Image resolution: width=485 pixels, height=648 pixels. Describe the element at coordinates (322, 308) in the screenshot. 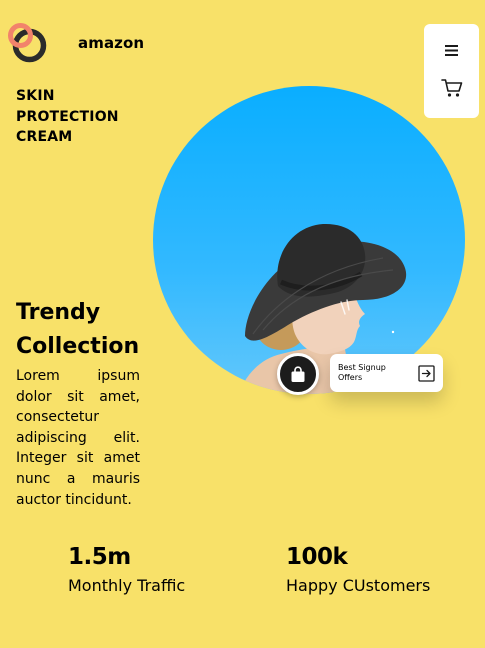

I see `model-with-hat-image` at that location.